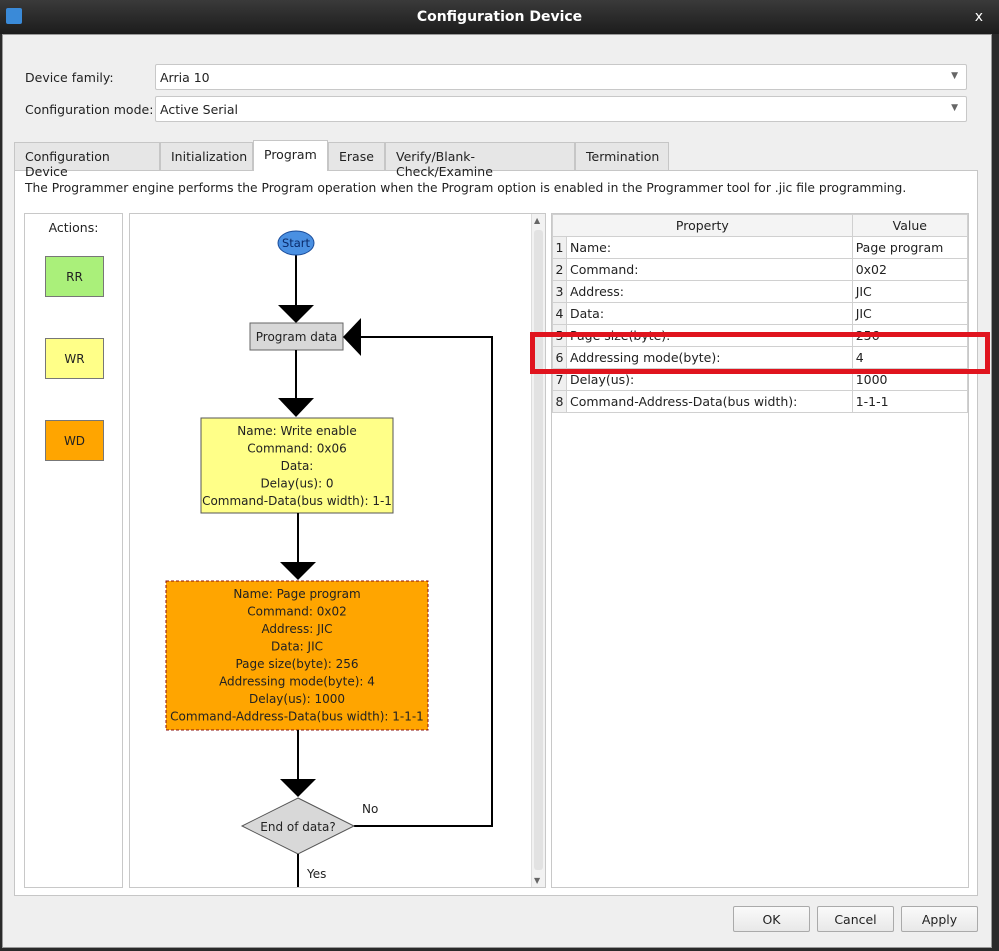  Describe the element at coordinates (297, 466) in the screenshot. I see `node-text-line: Data:` at that location.